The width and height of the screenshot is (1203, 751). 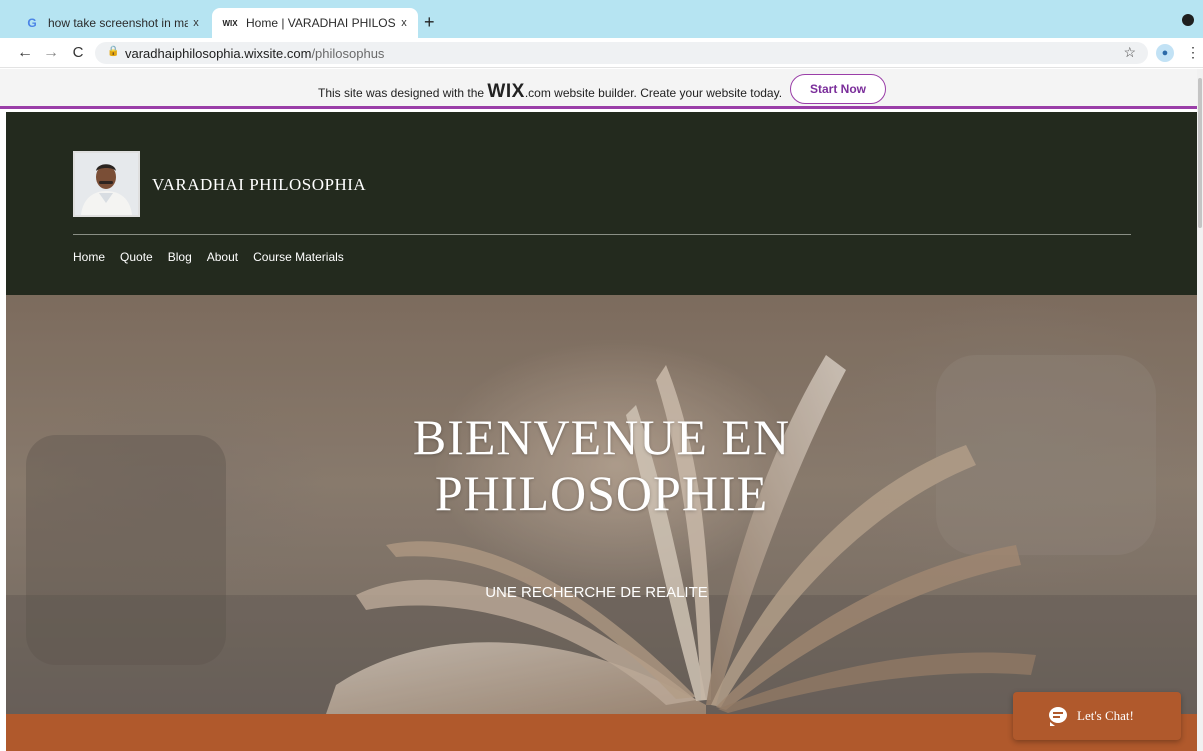 What do you see at coordinates (1165, 53) in the screenshot?
I see `account-icon: ●` at bounding box center [1165, 53].